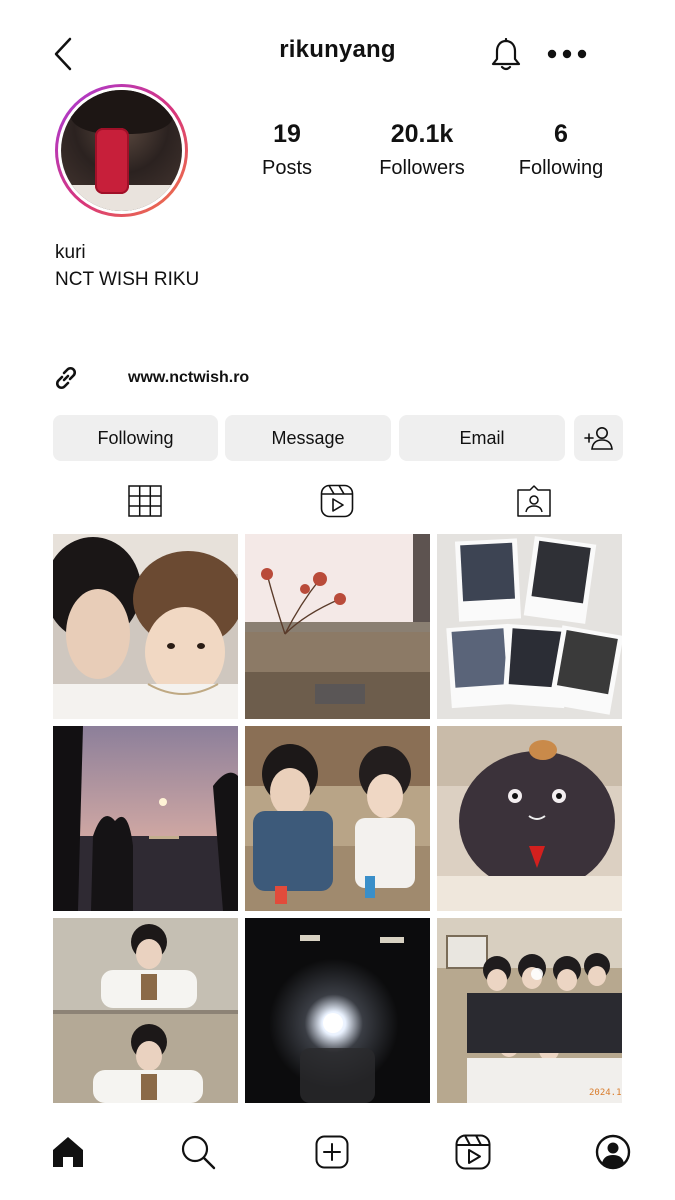 Image resolution: width=675 pixels, height=1200 pixels. What do you see at coordinates (337, 50) in the screenshot?
I see `top-bar: rikunyang` at bounding box center [337, 50].